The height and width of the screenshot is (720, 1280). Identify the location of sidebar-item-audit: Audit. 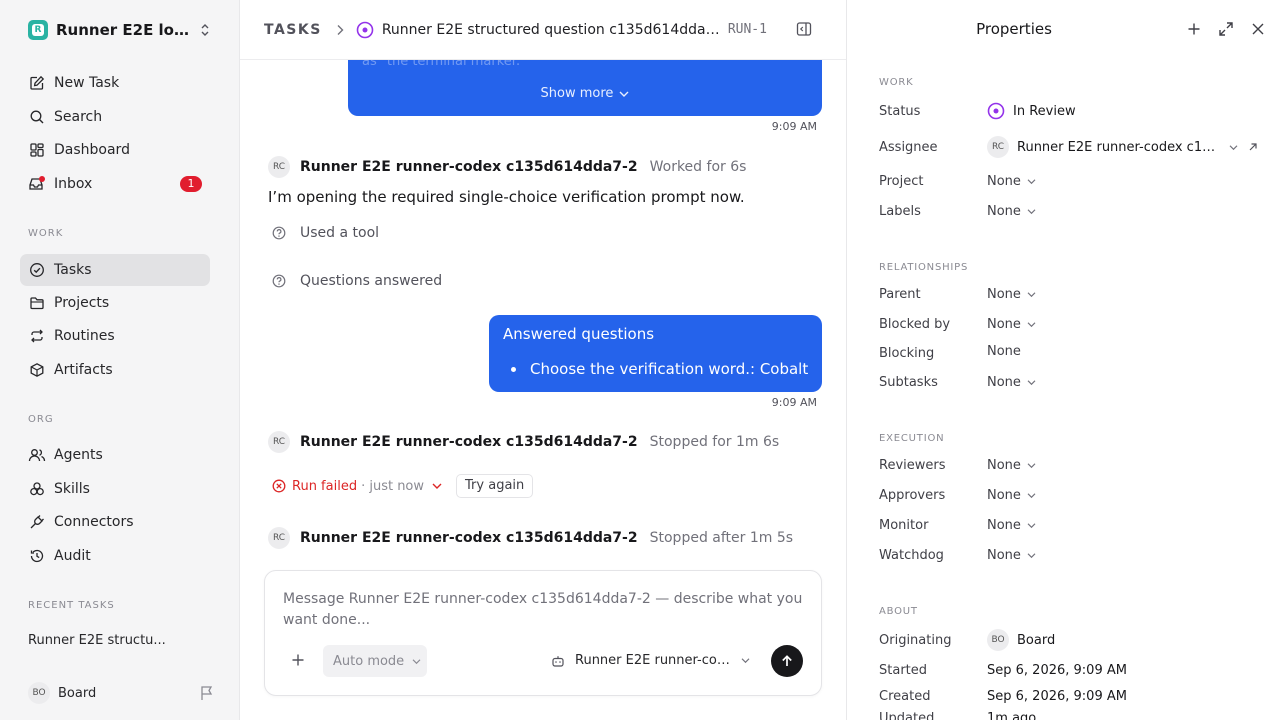
(115, 556).